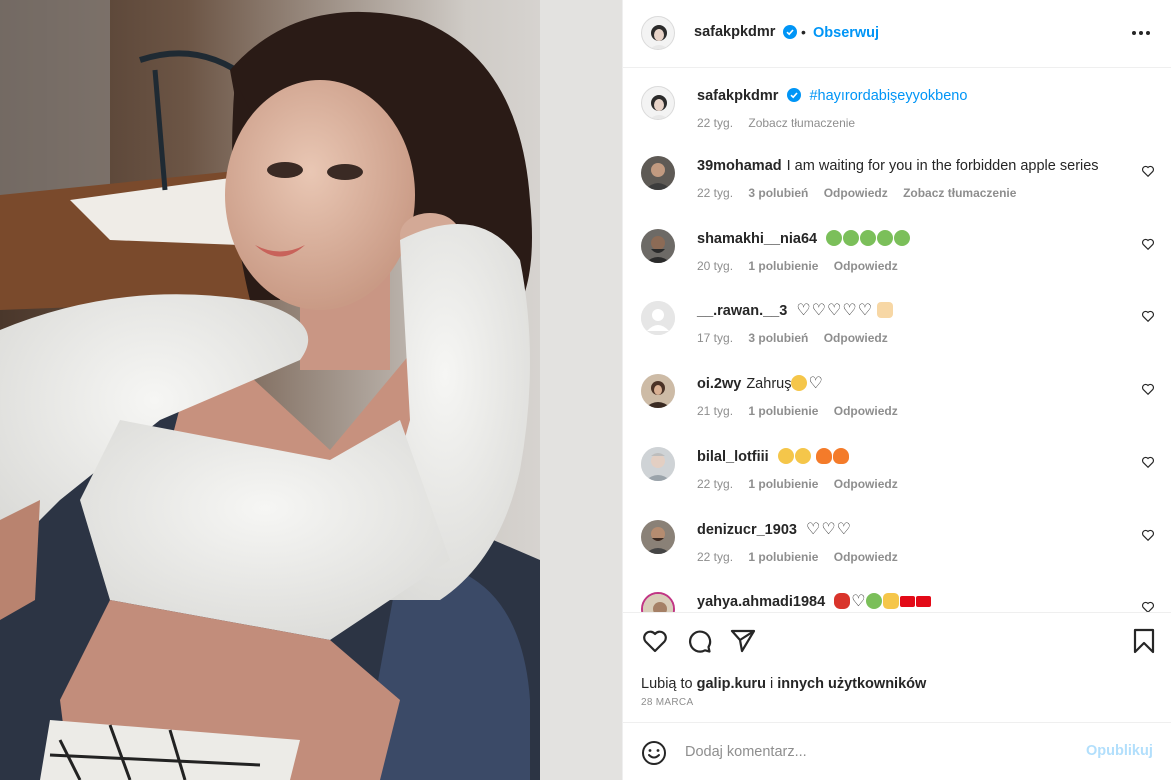 This screenshot has height=780, width=1171. I want to click on white-hearts-emoji-icon: ♡♡♡, so click(829, 529).